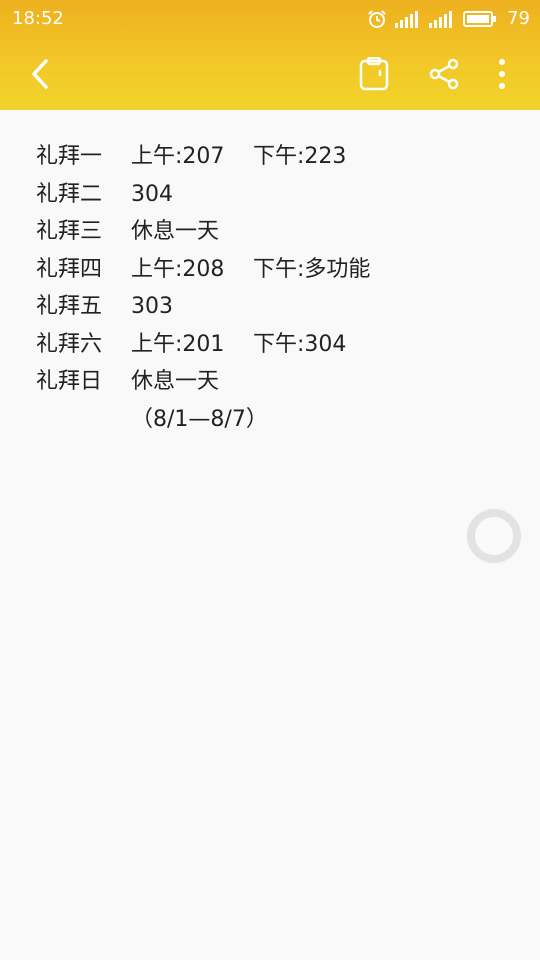 Image resolution: width=540 pixels, height=960 pixels. I want to click on battery-level: 79, so click(518, 18).